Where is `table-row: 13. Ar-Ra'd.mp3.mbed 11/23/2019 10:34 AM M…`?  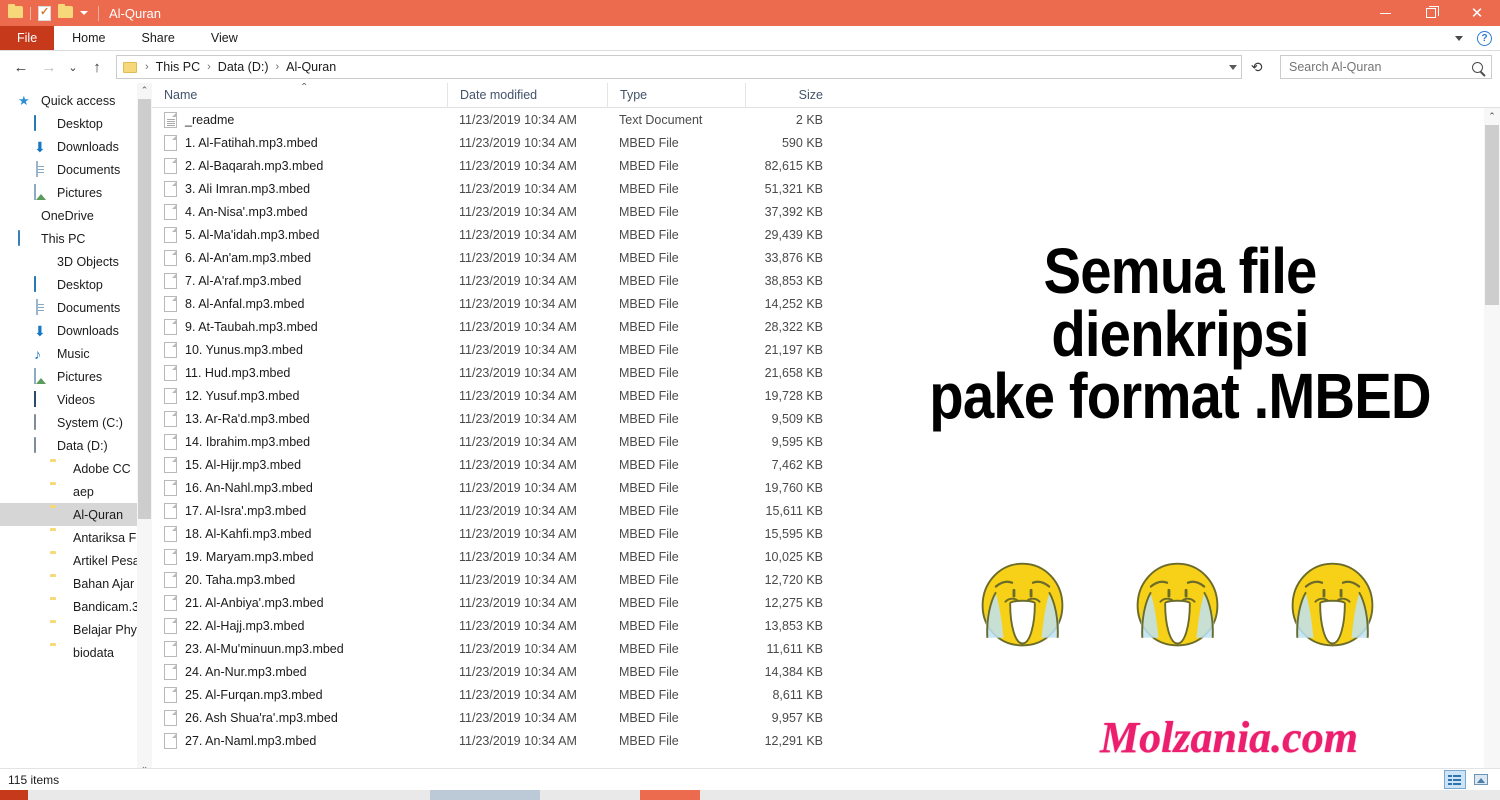 table-row: 13. Ar-Ra'd.mp3.mbed 11/23/2019 10:34 AM M… is located at coordinates (826, 418).